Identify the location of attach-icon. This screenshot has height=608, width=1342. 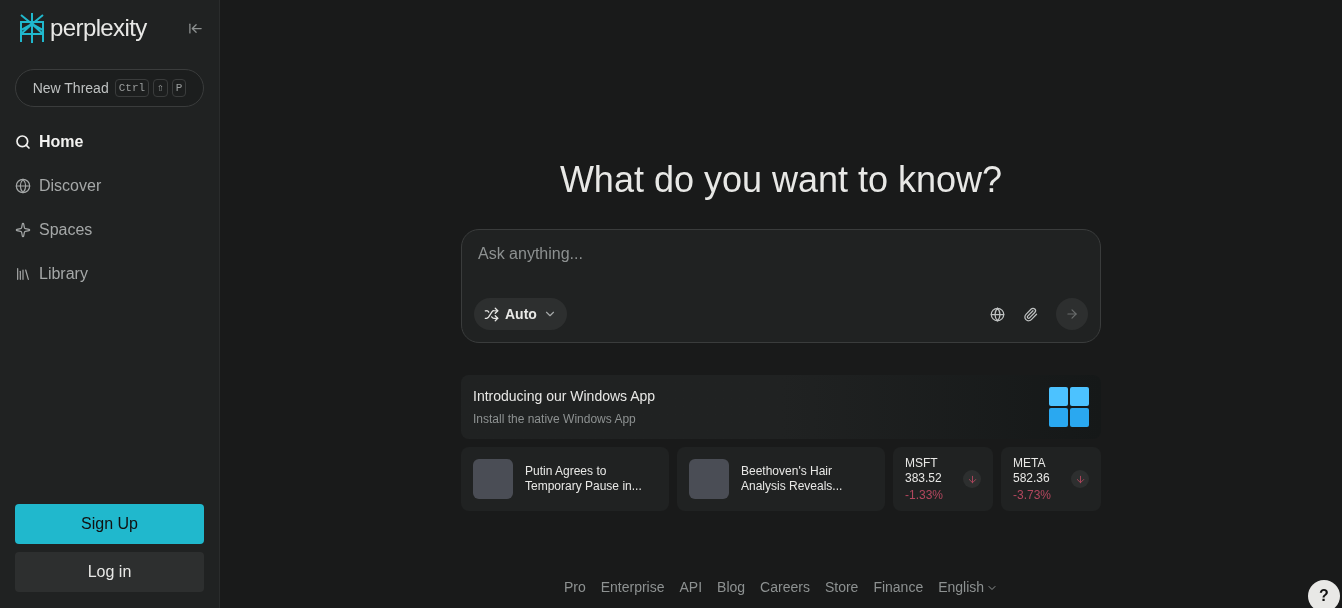
(1030, 314).